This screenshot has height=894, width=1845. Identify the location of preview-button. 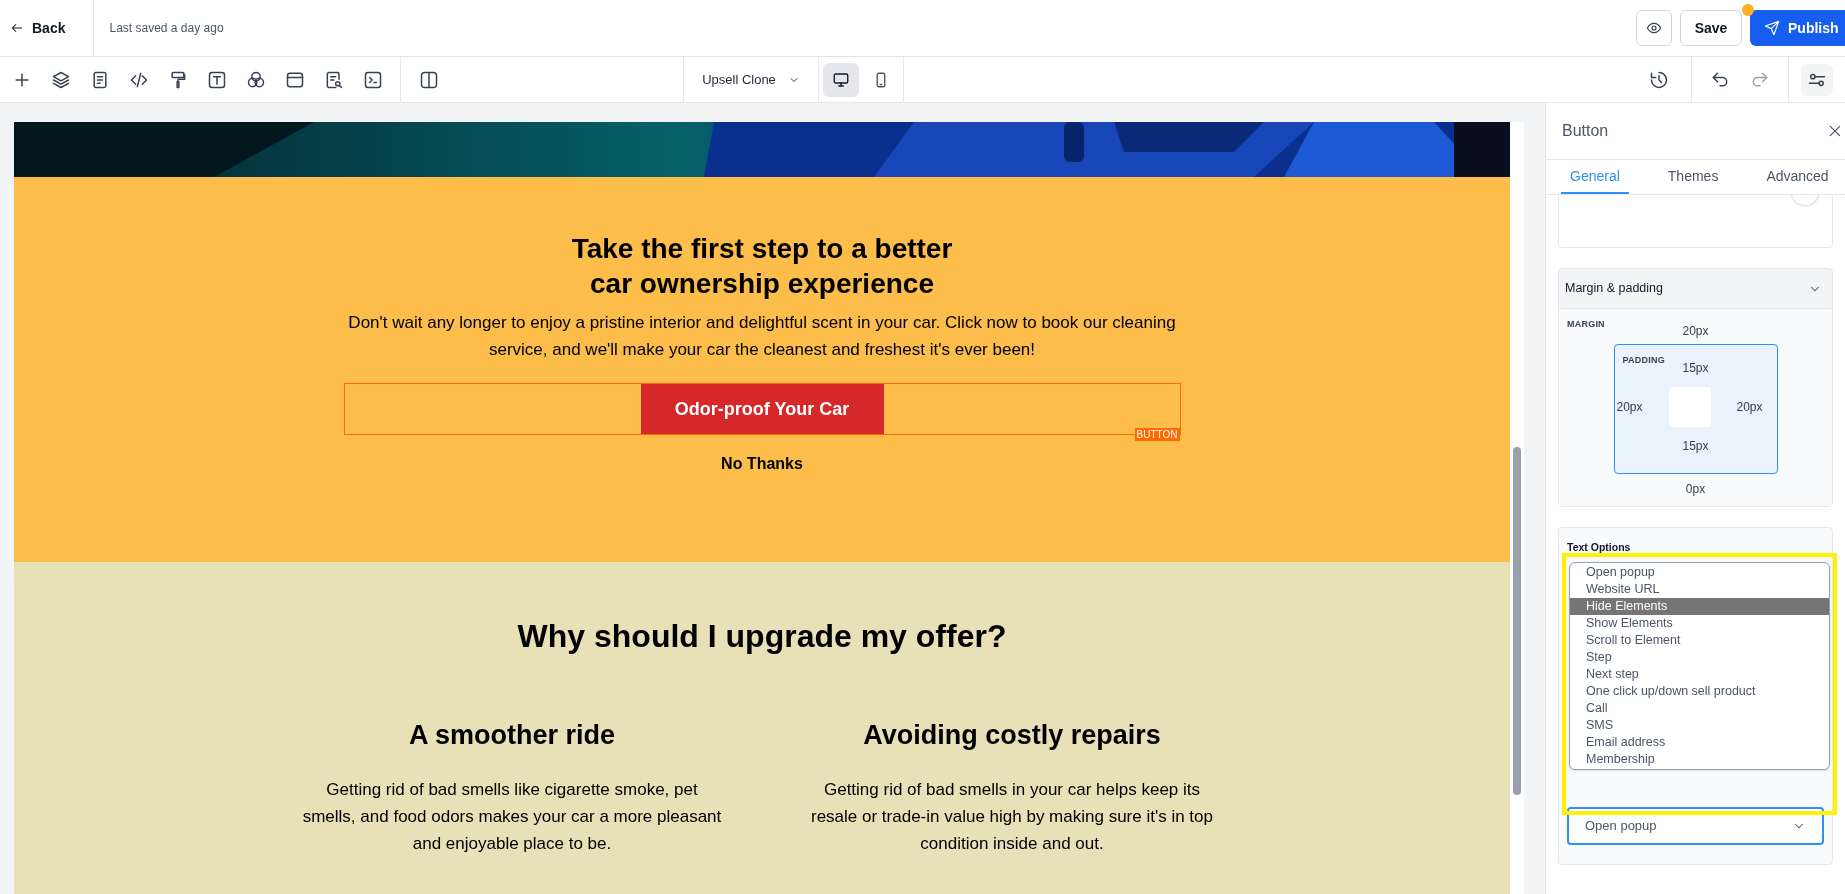
(1654, 28).